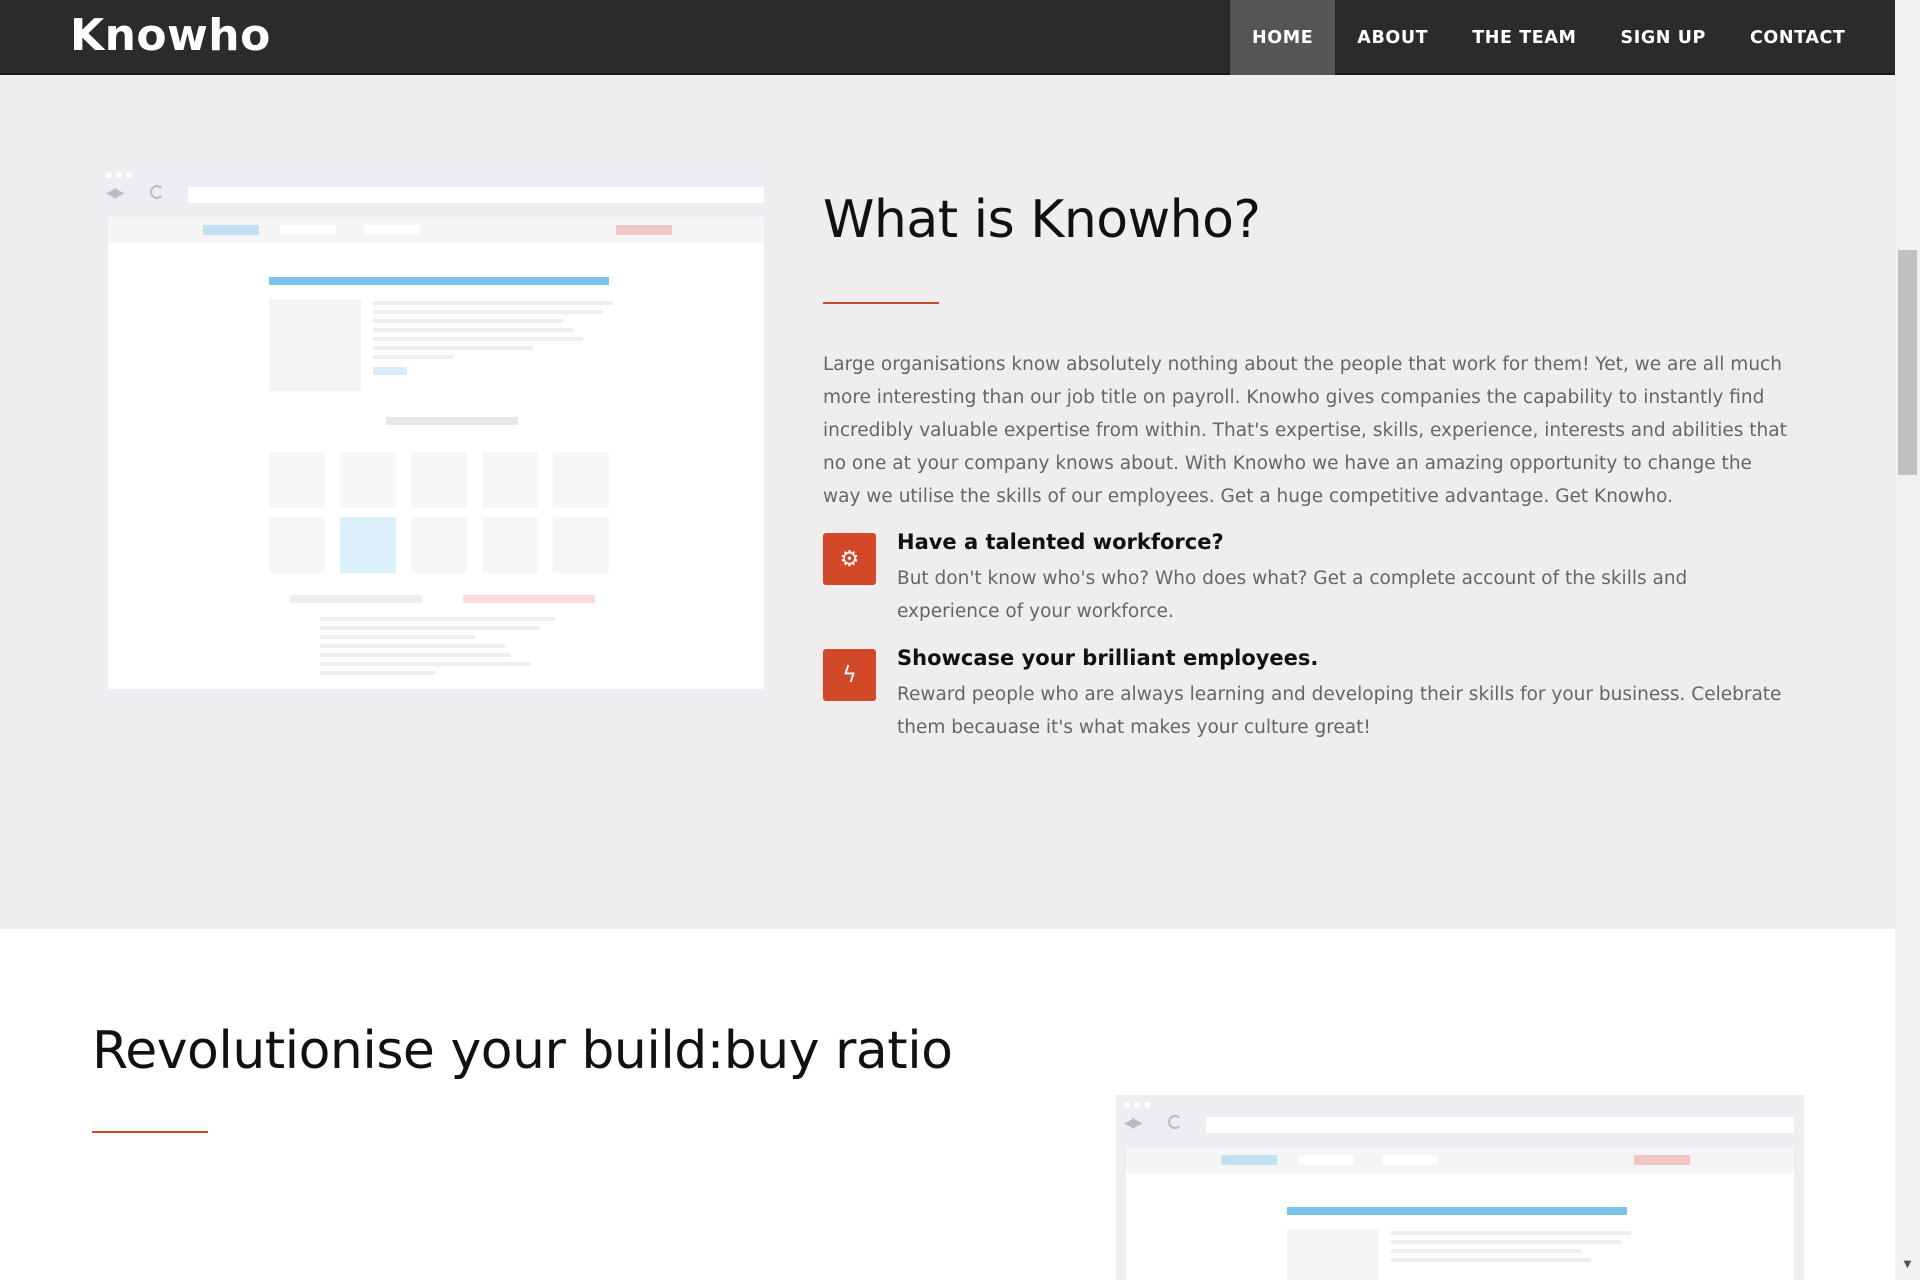 The image size is (1920, 1280). Describe the element at coordinates (522, 1051) in the screenshot. I see `ratio-title: Revolutionise your build:buy ratio` at that location.